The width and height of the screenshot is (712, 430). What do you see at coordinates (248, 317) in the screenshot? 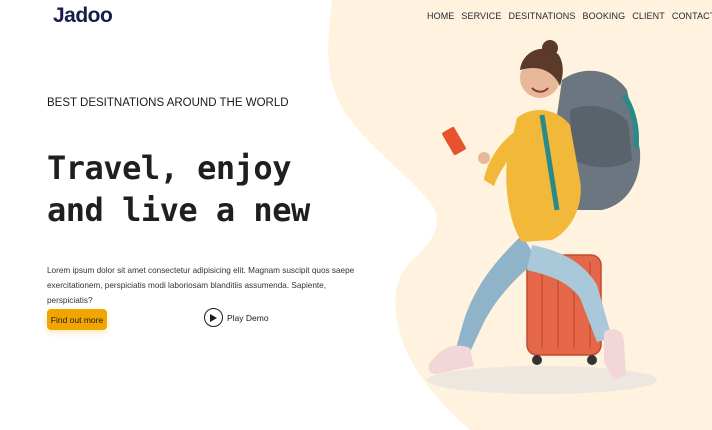
I see `play-demo-label: Play Demo` at bounding box center [248, 317].